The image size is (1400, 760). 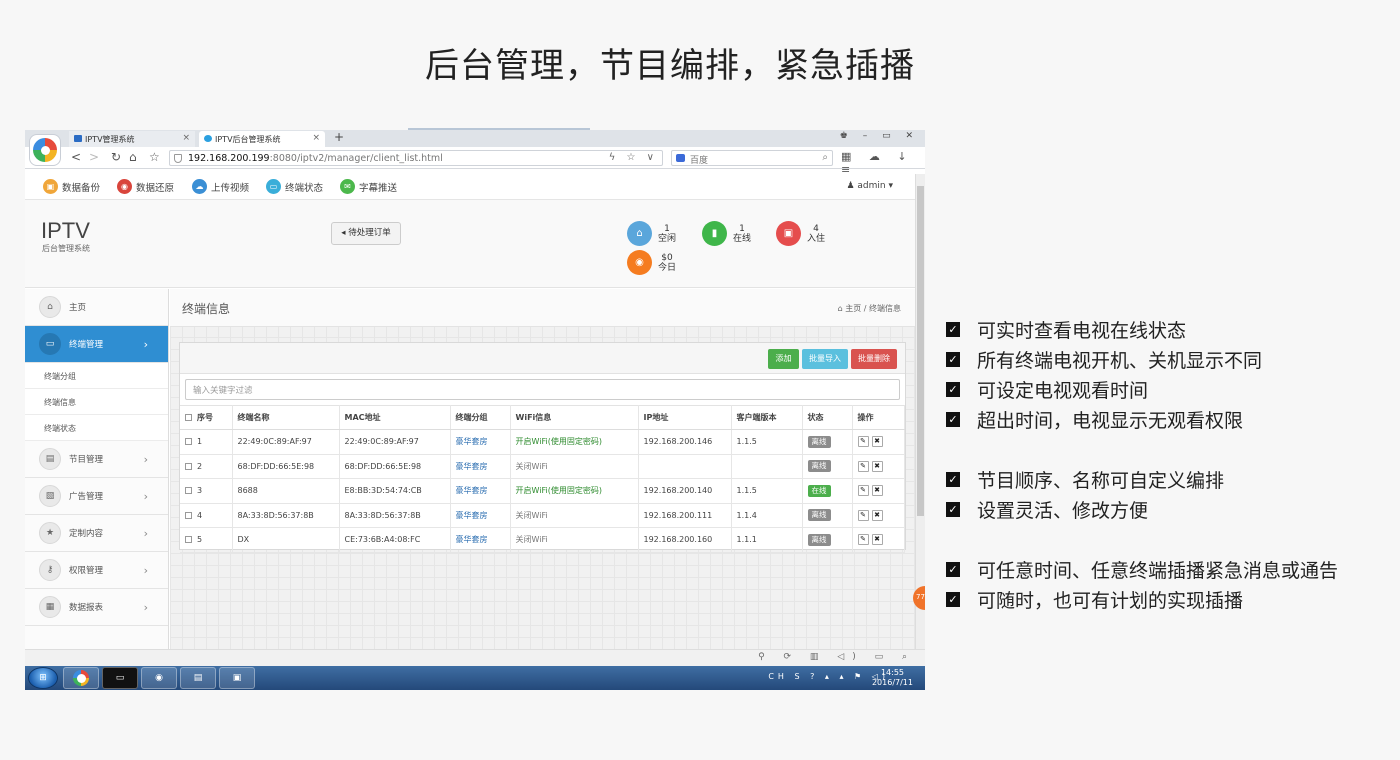 What do you see at coordinates (542, 389) in the screenshot?
I see `filter-input: 输入关键字过滤` at bounding box center [542, 389].